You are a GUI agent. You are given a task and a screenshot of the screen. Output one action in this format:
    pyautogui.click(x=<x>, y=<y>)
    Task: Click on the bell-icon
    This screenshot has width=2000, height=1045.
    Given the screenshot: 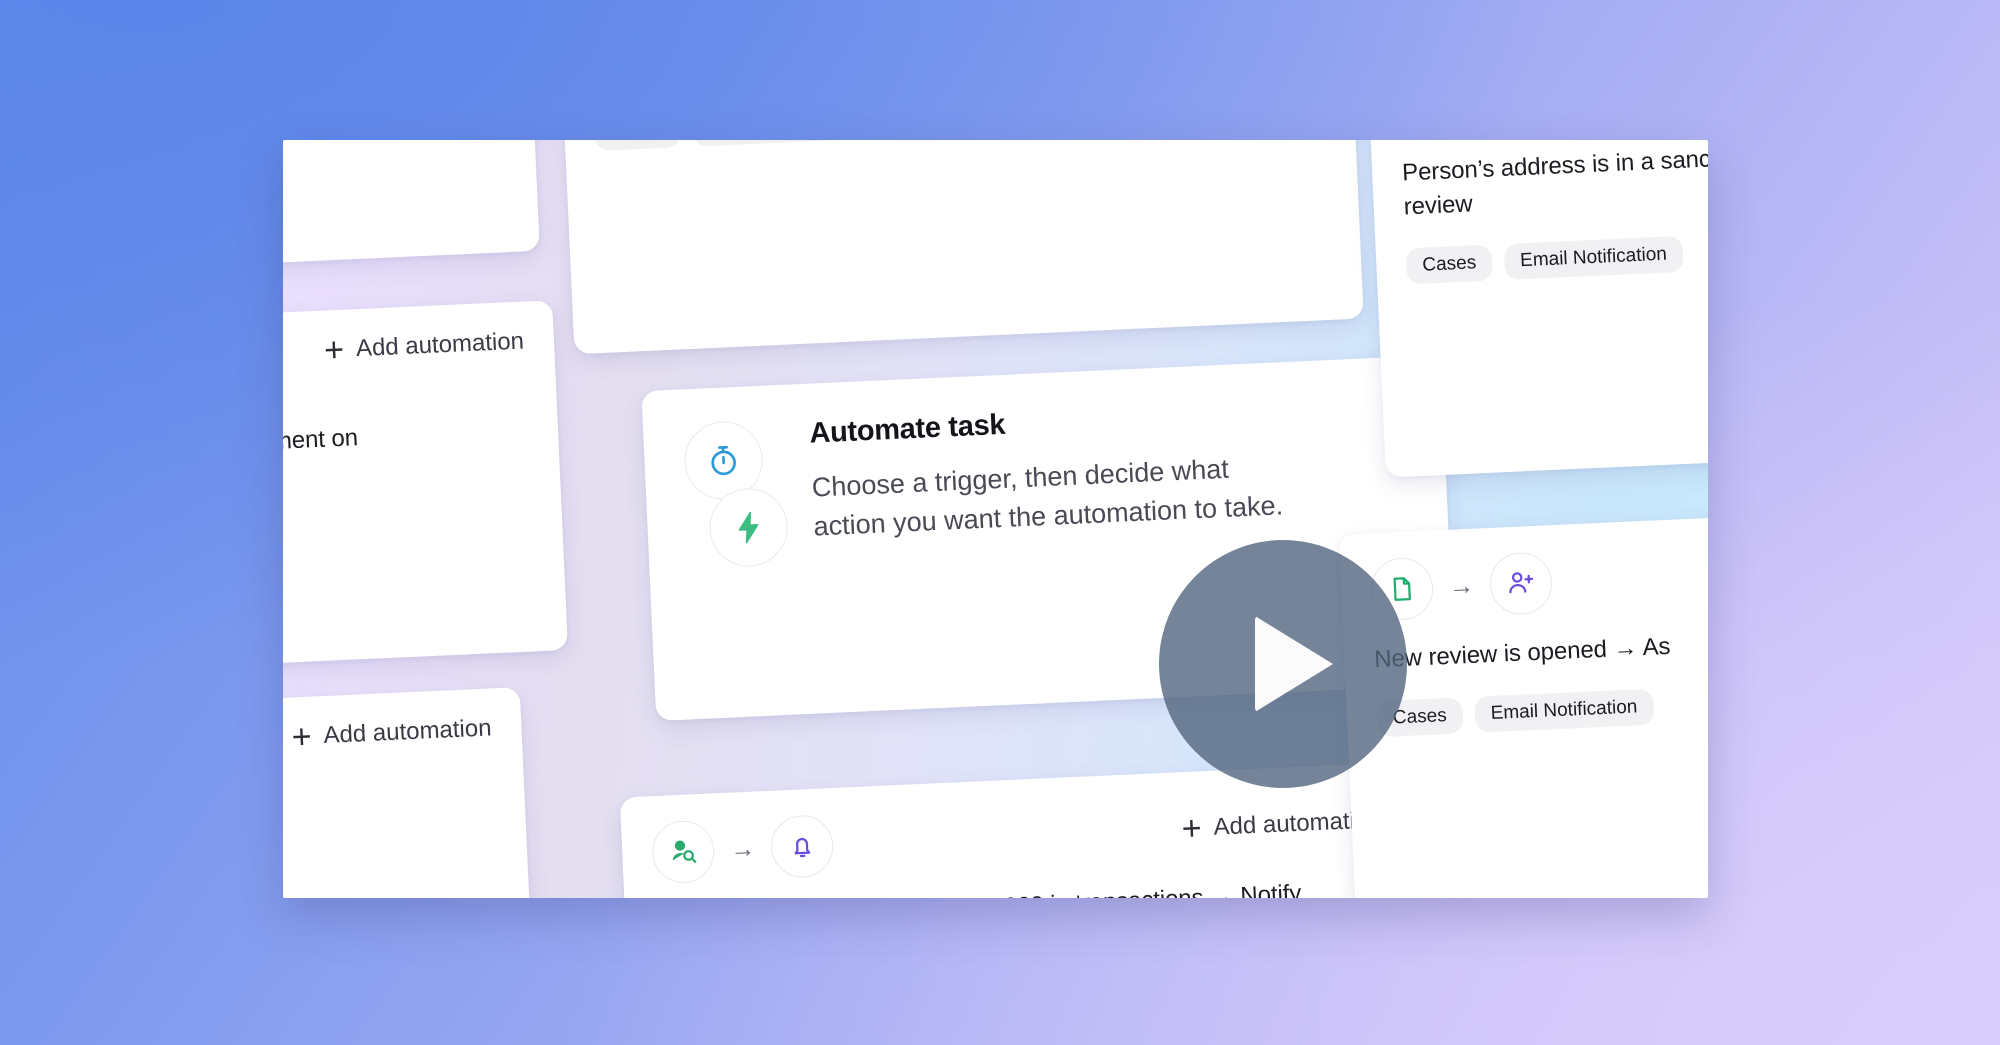 What is the action you would take?
    pyautogui.click(x=802, y=846)
    